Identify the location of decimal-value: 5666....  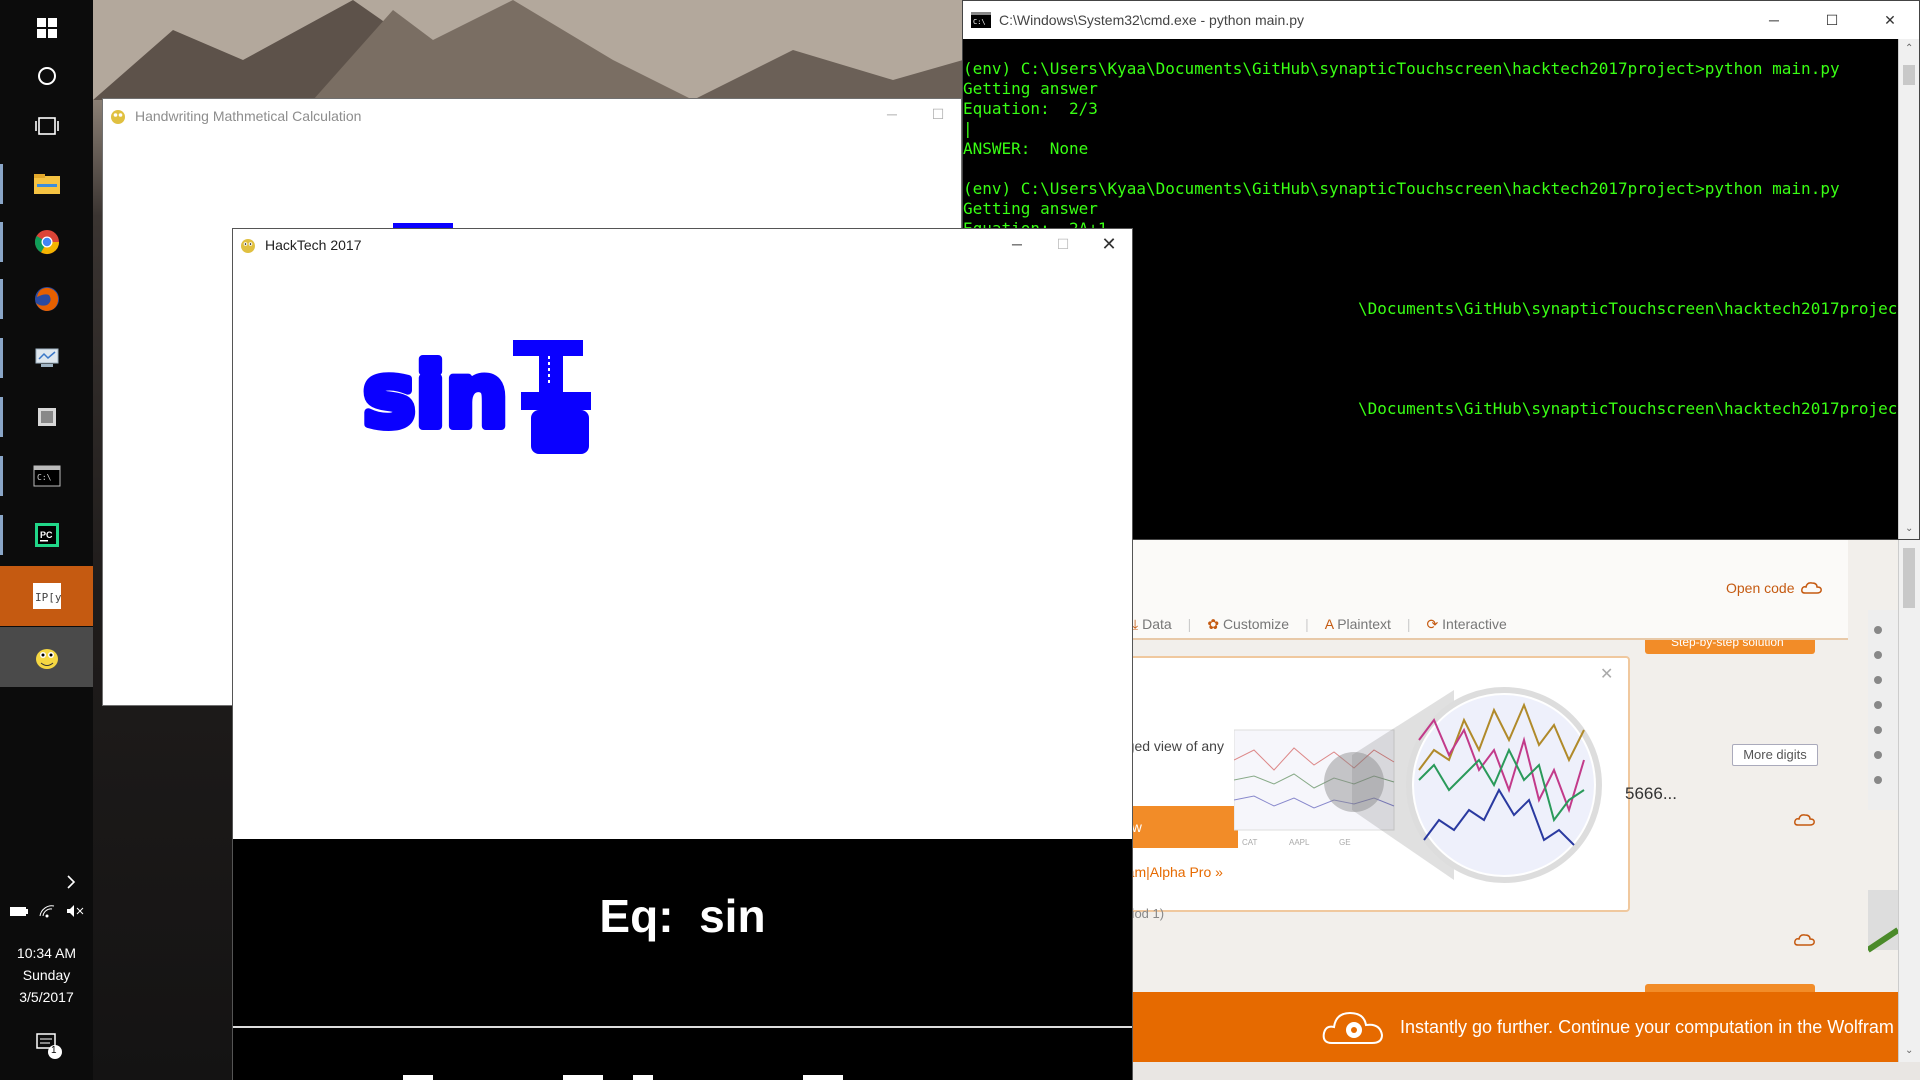
(1651, 793).